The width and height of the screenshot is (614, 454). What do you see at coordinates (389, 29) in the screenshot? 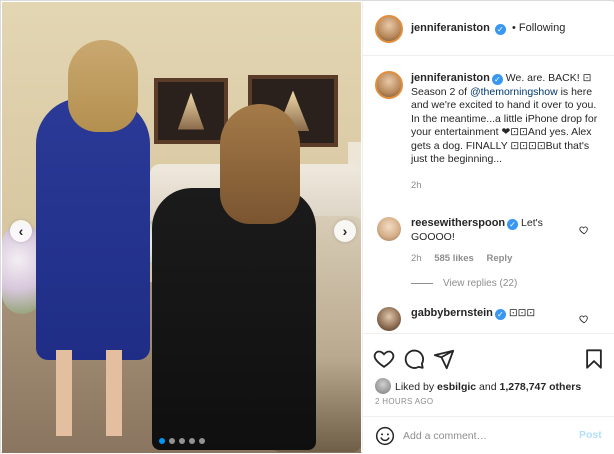
I see `author-avatar` at bounding box center [389, 29].